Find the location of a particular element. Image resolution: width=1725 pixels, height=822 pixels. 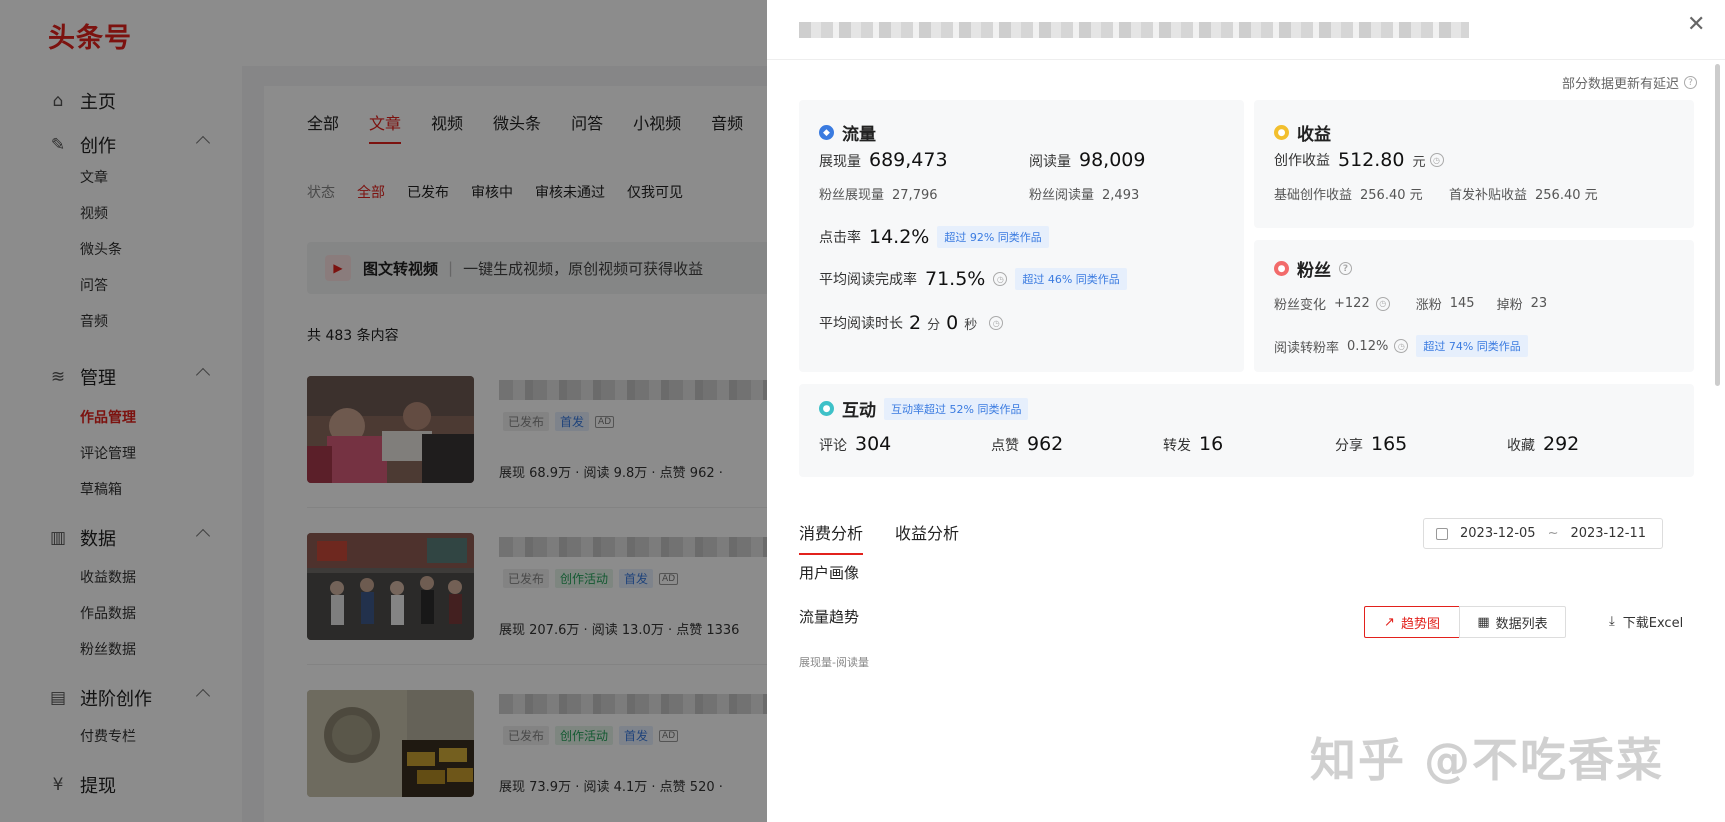

ctr-value: 14.2% is located at coordinates (899, 237).